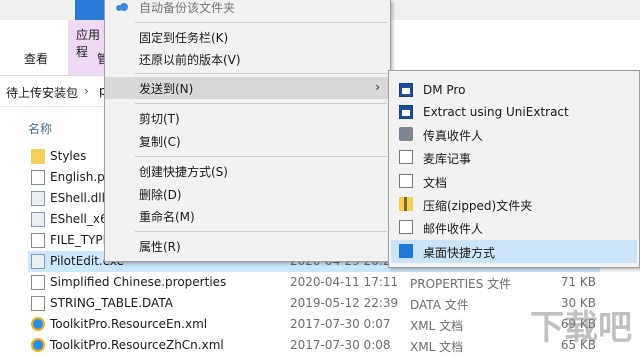 The width and height of the screenshot is (640, 356). What do you see at coordinates (184, 38) in the screenshot?
I see `menu-item-label: 固定到任务栏(K)` at bounding box center [184, 38].